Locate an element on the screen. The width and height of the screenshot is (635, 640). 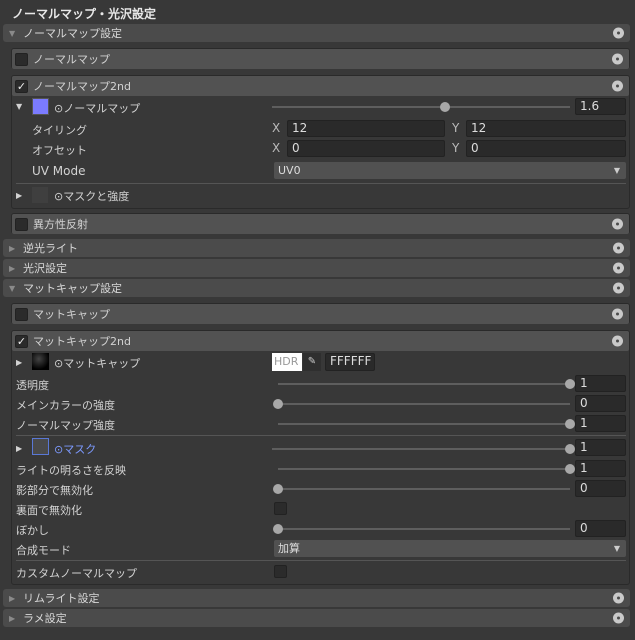
slider-row-label: メインカラーの強度 is located at coordinates (65, 405).